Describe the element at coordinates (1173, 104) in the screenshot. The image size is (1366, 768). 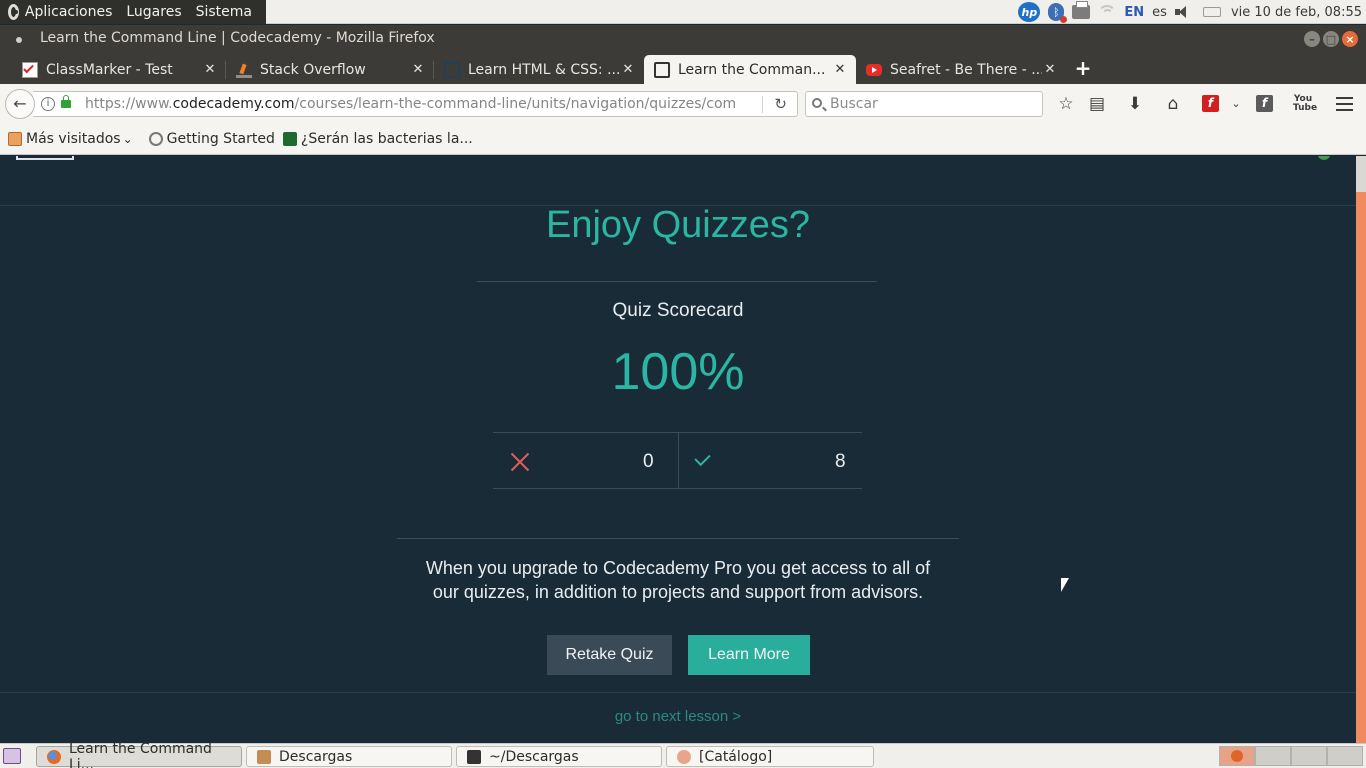
I see `home-icon: ⌂` at that location.